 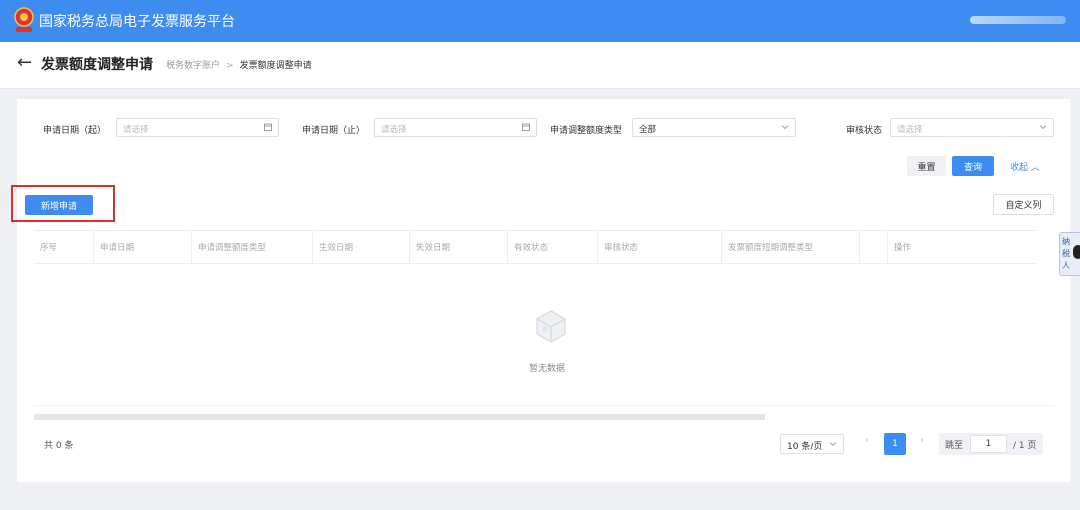 What do you see at coordinates (1076, 252) in the screenshot?
I see `floating-handle-icon` at bounding box center [1076, 252].